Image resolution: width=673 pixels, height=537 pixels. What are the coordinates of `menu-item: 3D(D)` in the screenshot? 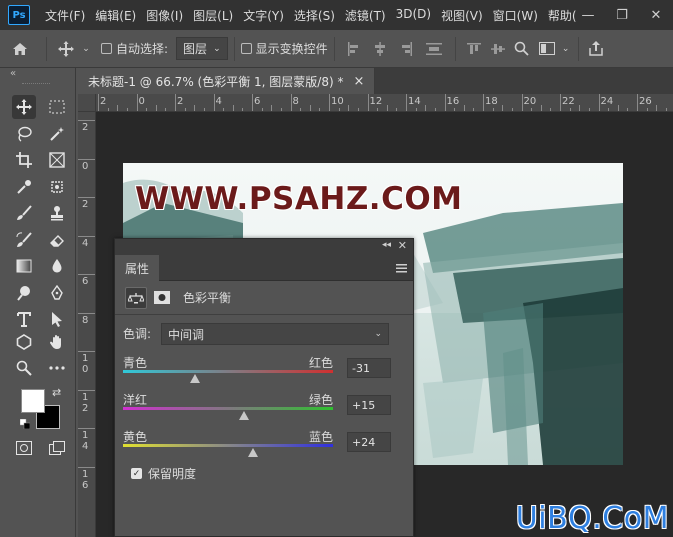 It's located at (413, 15).